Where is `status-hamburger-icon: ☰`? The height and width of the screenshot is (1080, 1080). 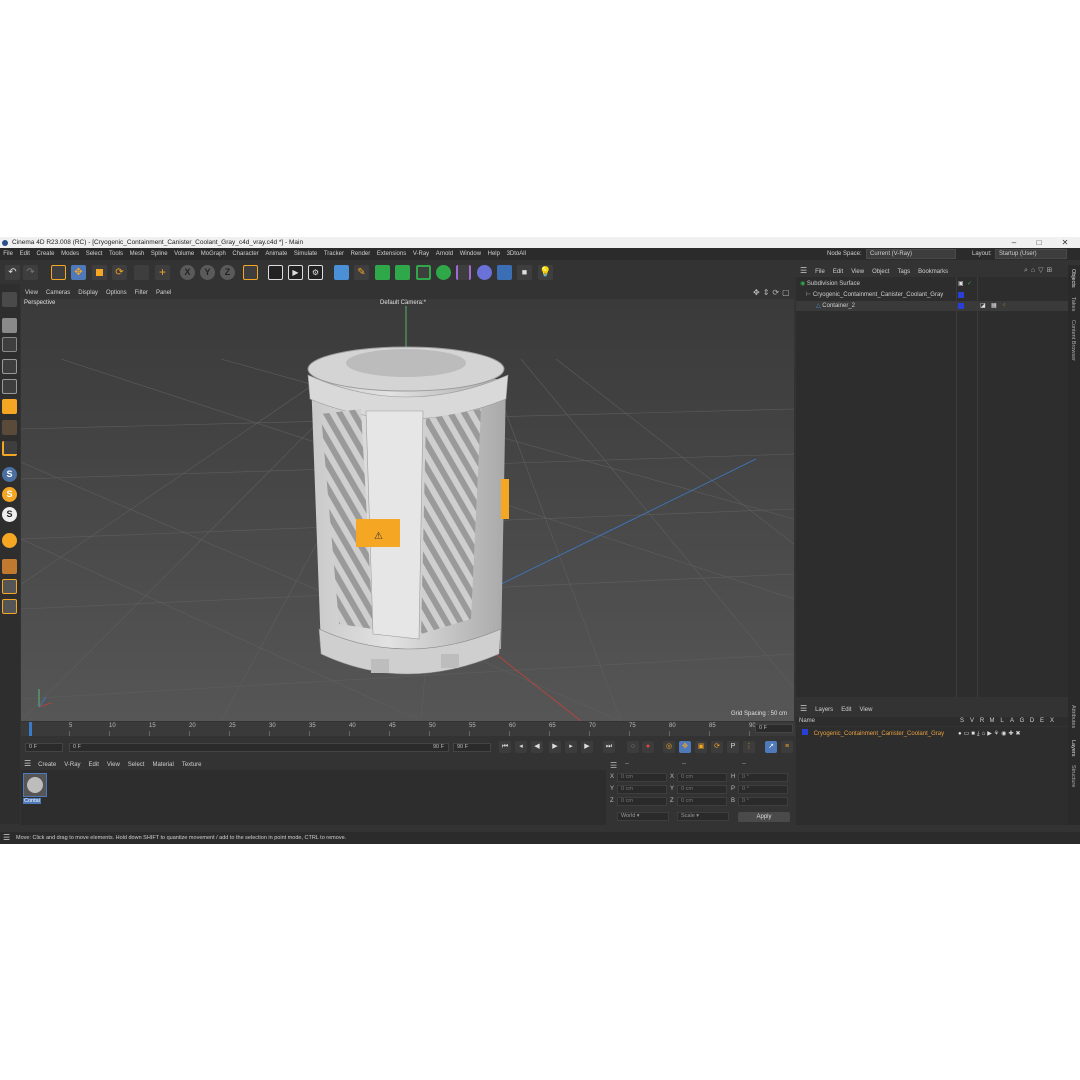 status-hamburger-icon: ☰ is located at coordinates (6, 838).